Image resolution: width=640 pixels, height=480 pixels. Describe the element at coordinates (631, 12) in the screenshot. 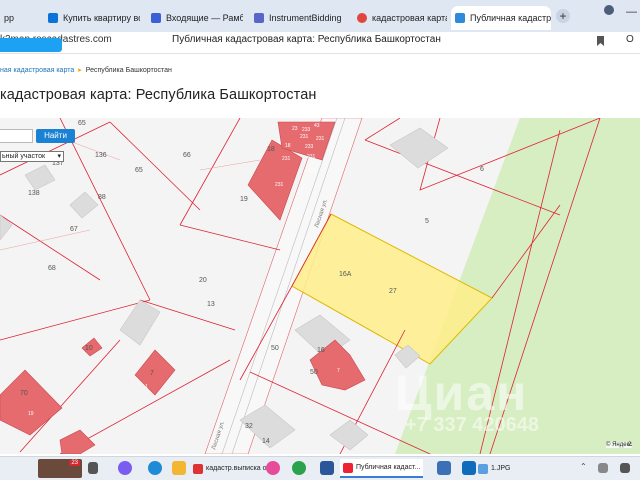

I see `minimize-button: —` at that location.